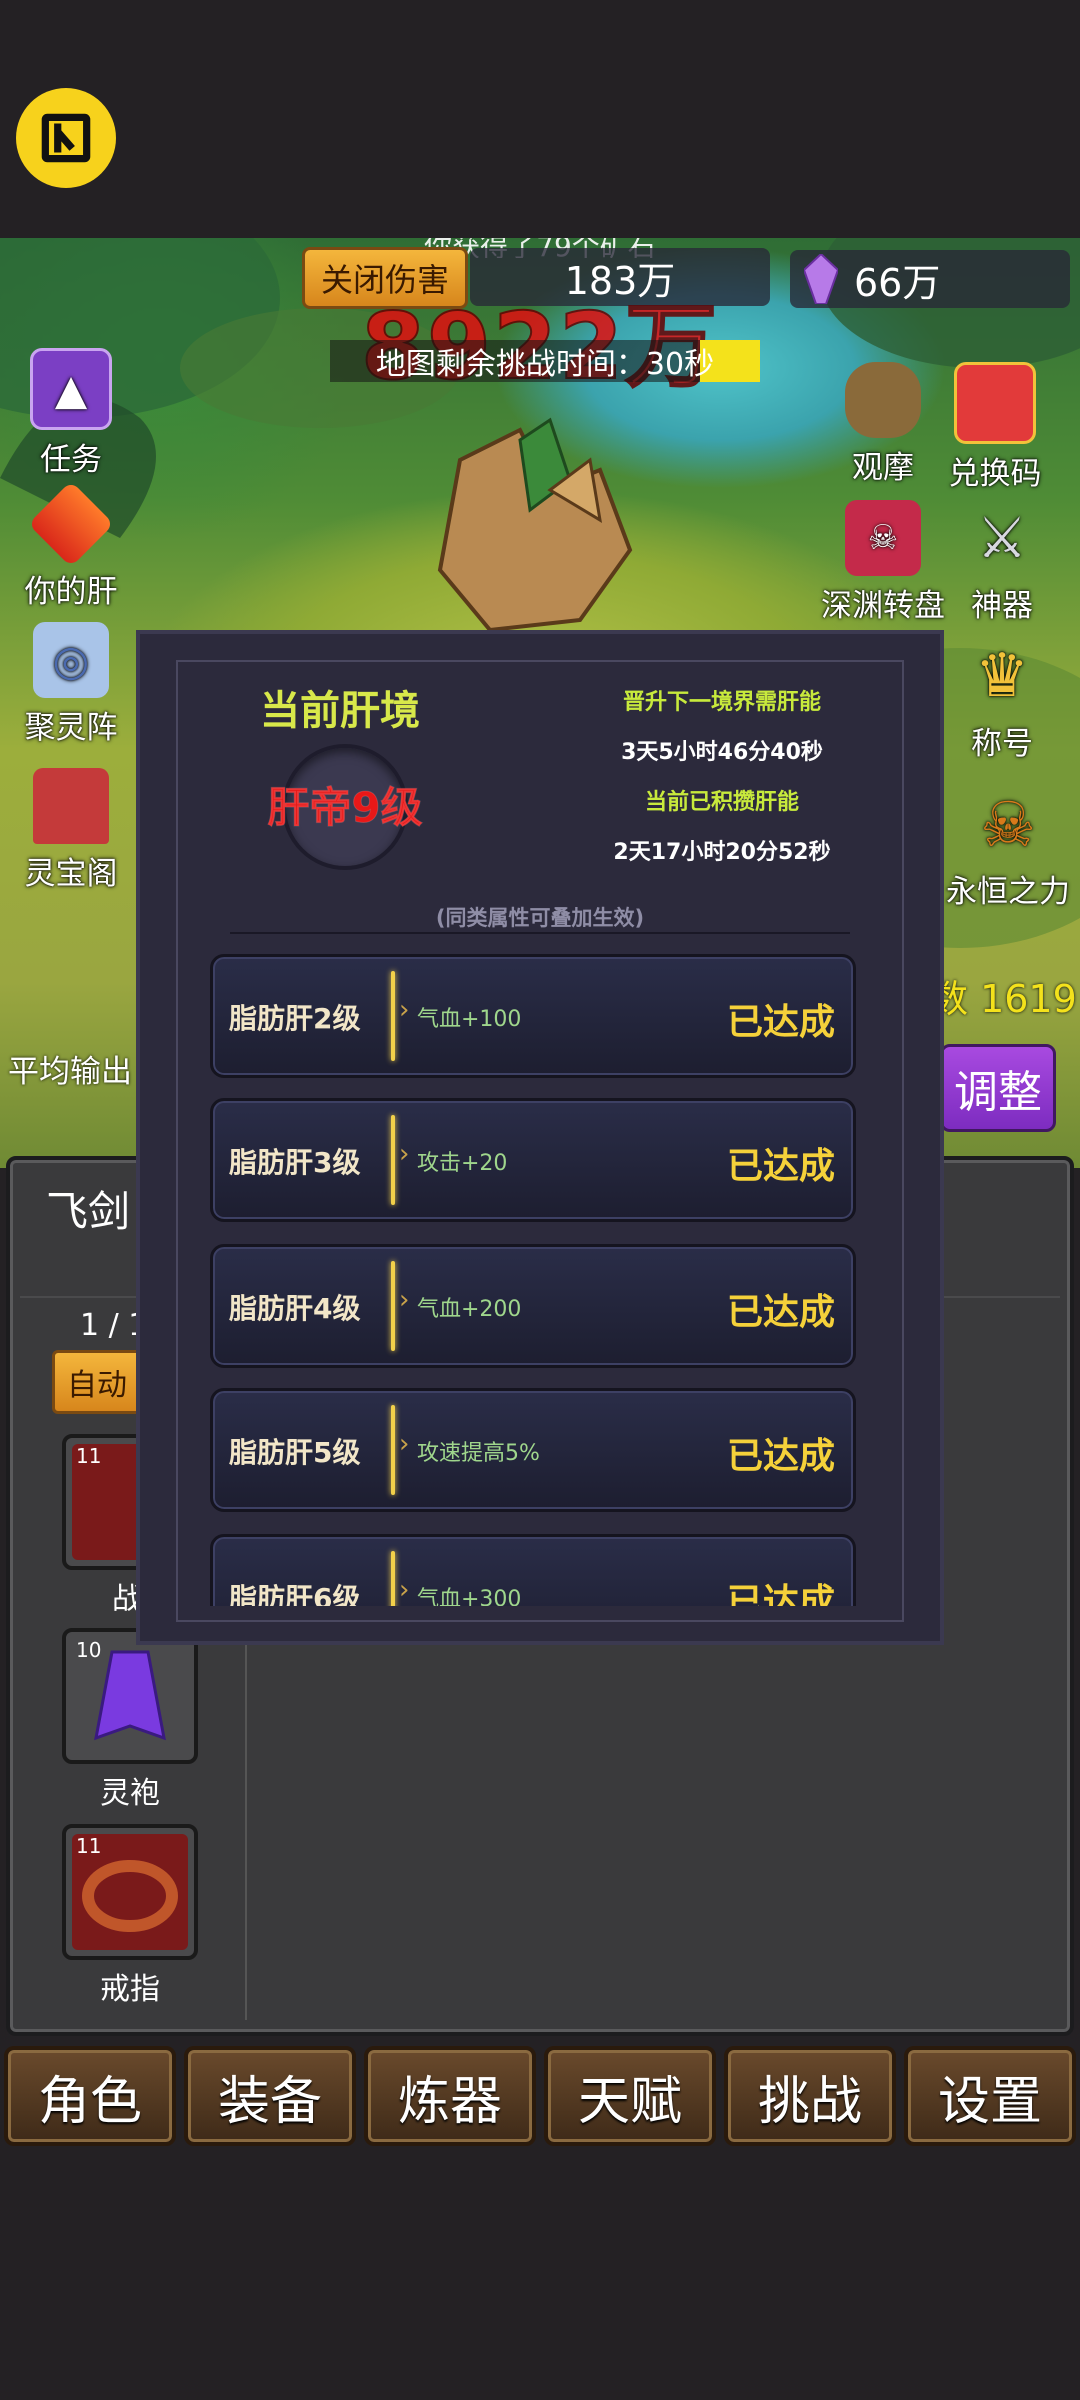 The width and height of the screenshot is (1080, 2400). I want to click on spirit-array-icon: ◎, so click(71, 660).